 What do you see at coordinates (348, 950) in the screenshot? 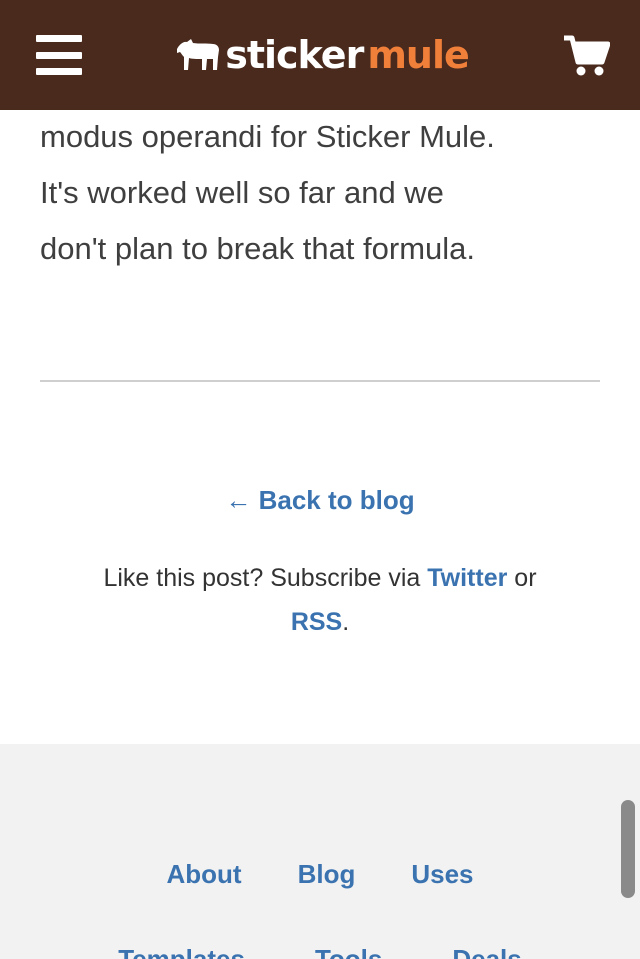
I see `footer-link-tools: Tools` at bounding box center [348, 950].